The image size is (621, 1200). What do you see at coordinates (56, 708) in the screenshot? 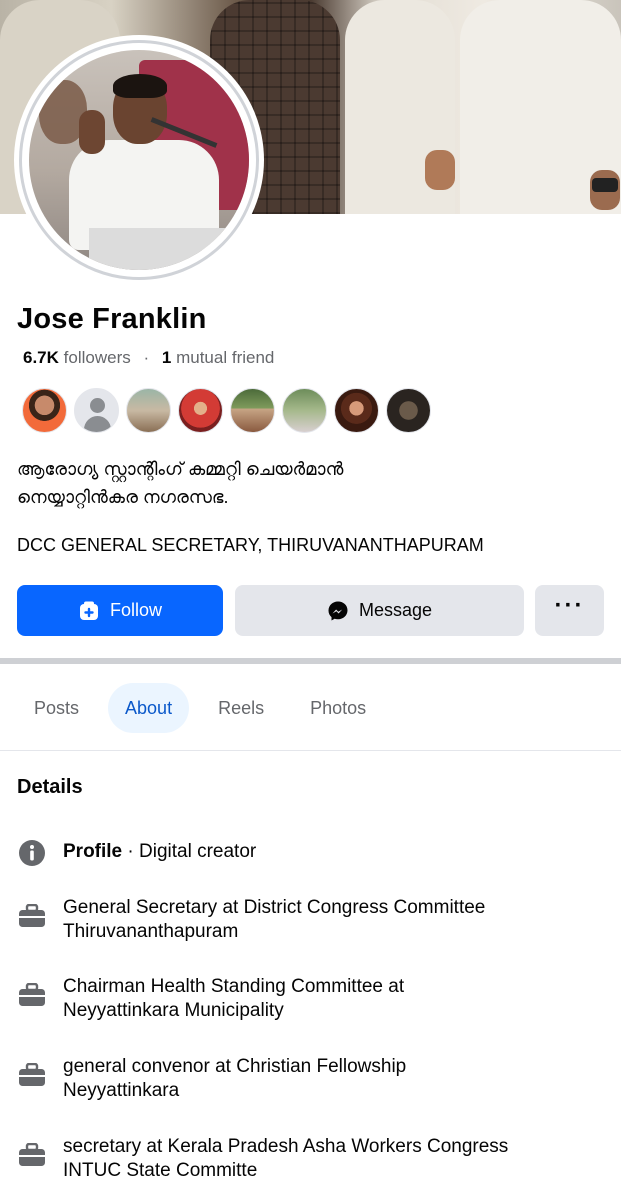
I see `tab-posts: Posts` at bounding box center [56, 708].